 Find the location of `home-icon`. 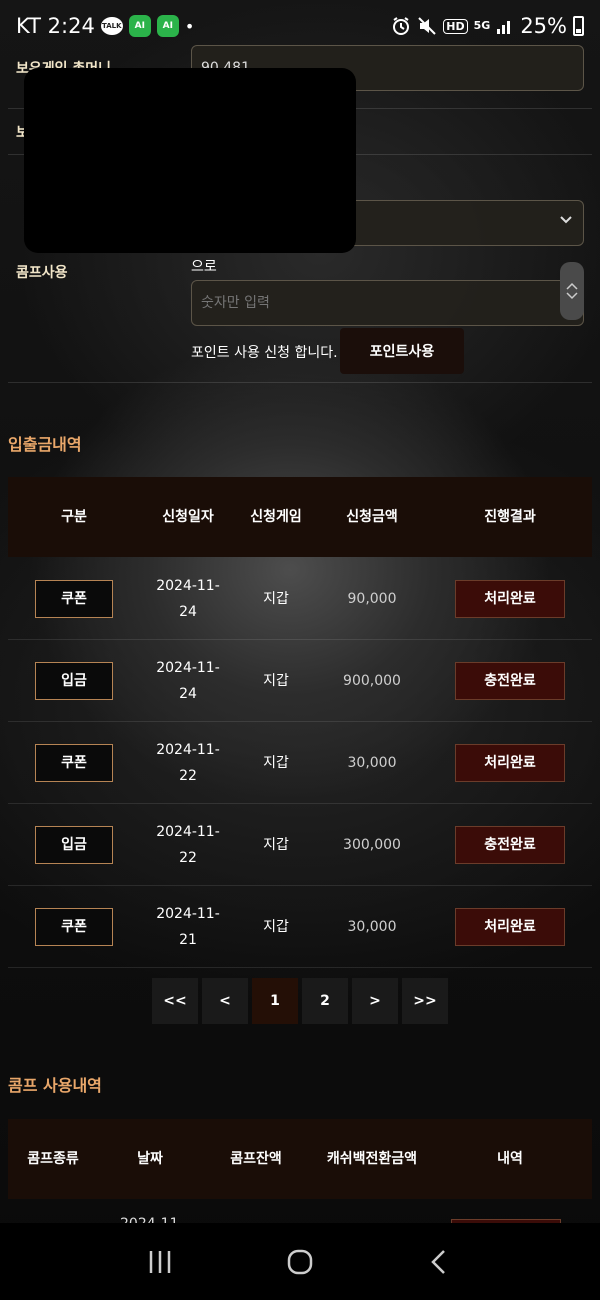

home-icon is located at coordinates (300, 1262).